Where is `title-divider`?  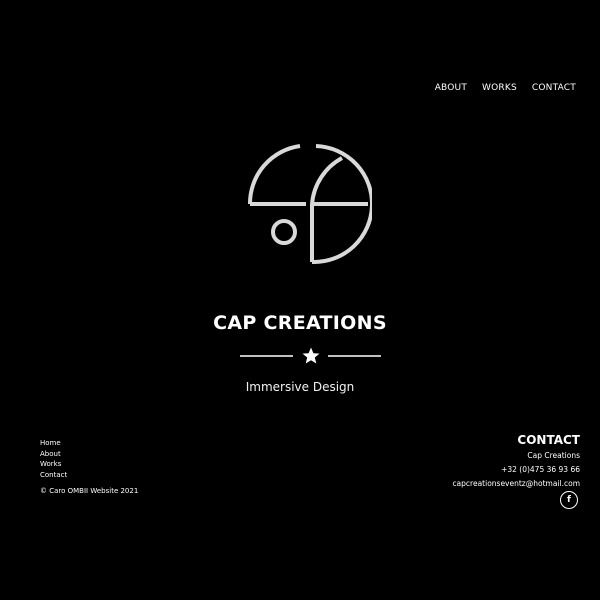 title-divider is located at coordinates (310, 355).